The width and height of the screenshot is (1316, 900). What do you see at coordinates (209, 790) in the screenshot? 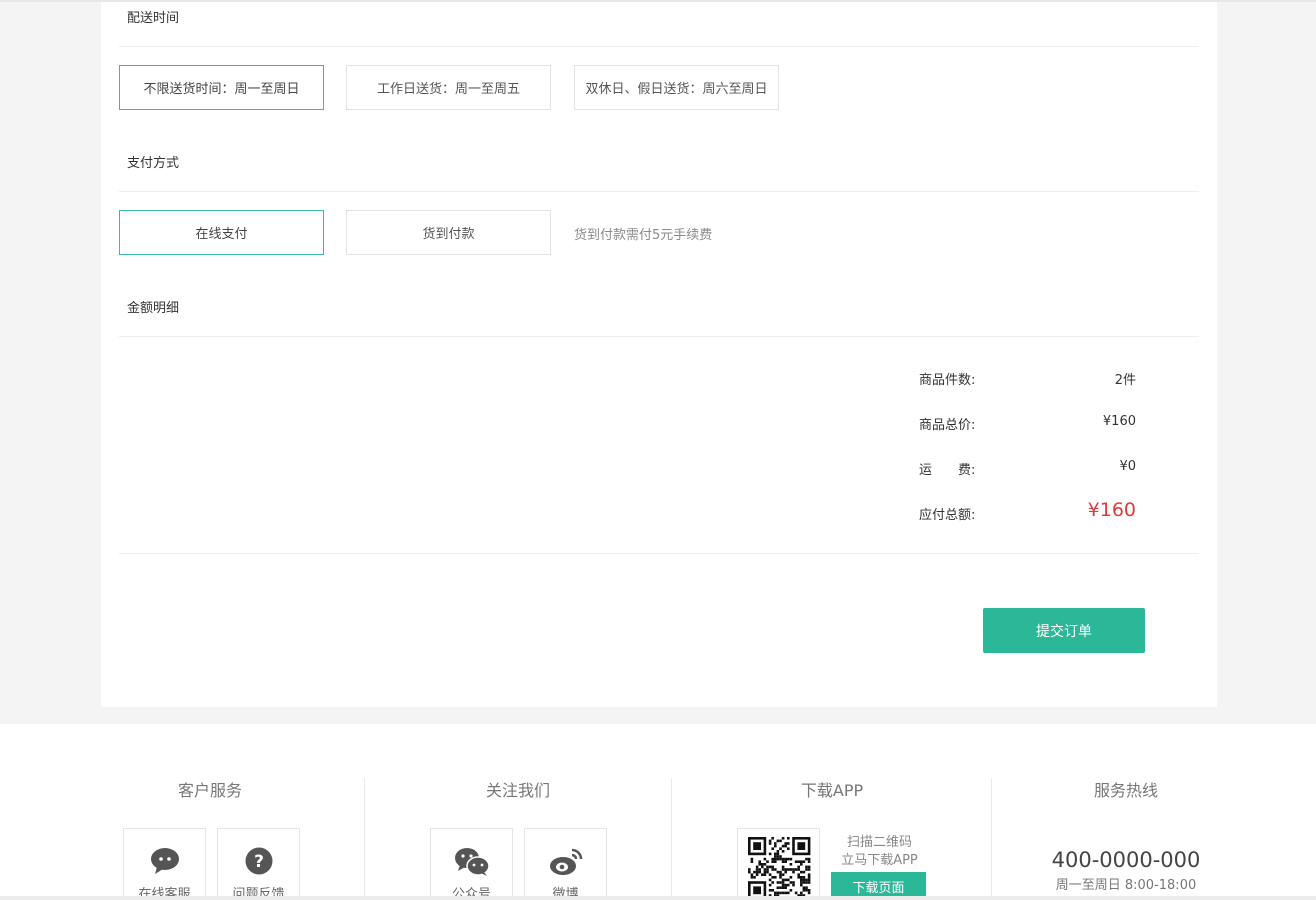
I see `customer-service-title: 客户服务` at bounding box center [209, 790].